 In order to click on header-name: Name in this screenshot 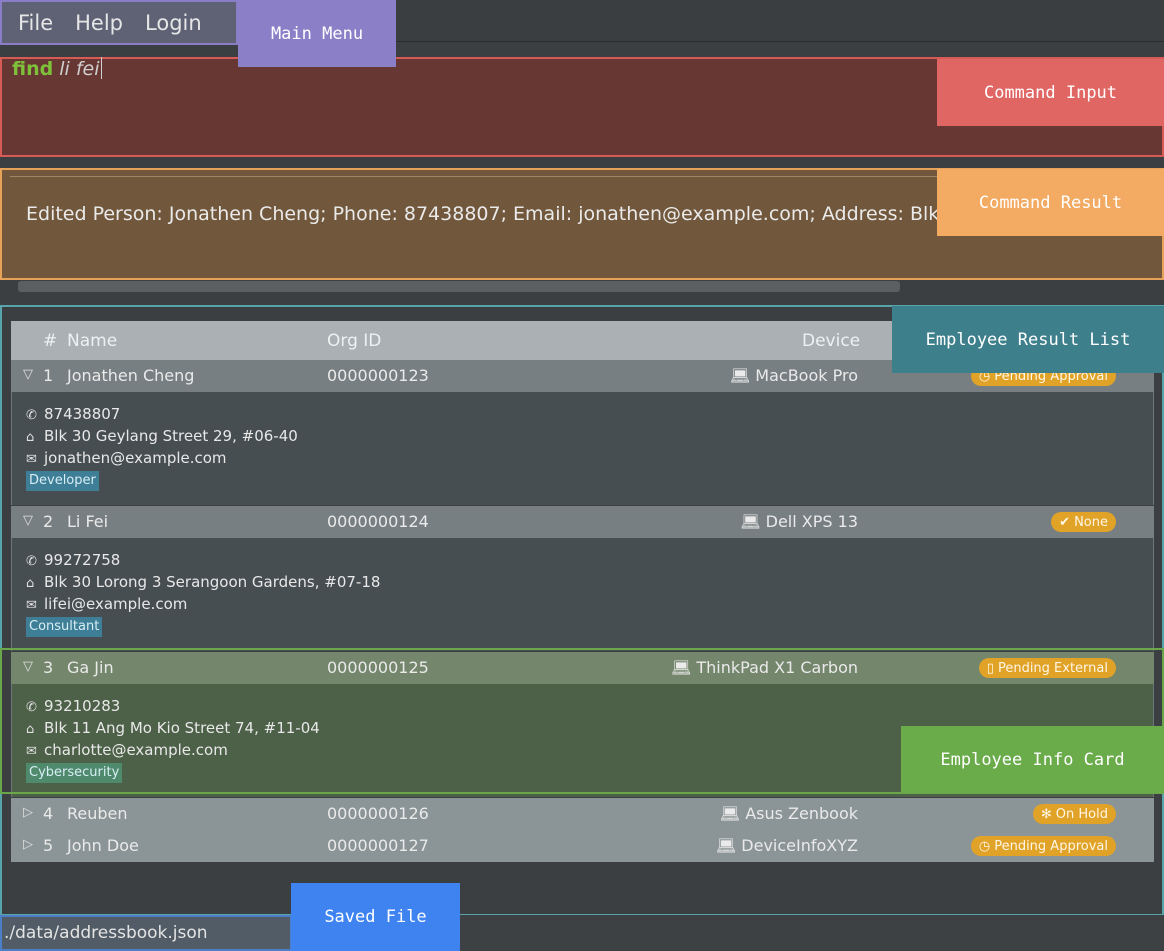, I will do `click(92, 341)`.